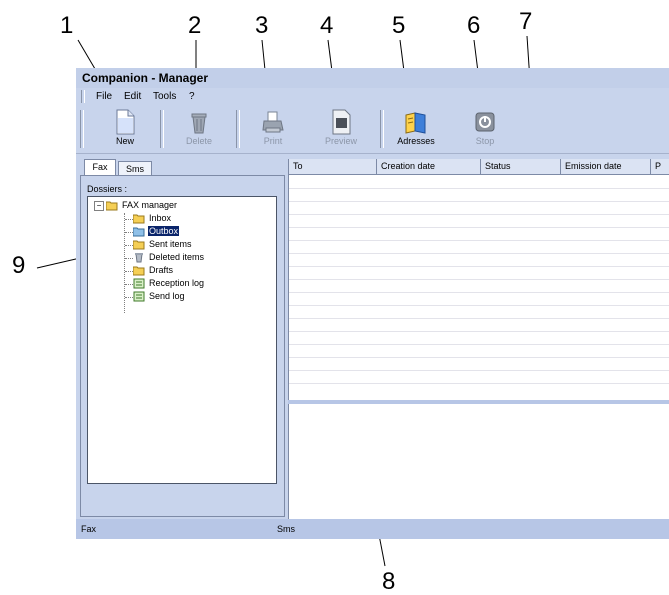 Image resolution: width=669 pixels, height=595 pixels. Describe the element at coordinates (273, 122) in the screenshot. I see `printer-icon` at that location.